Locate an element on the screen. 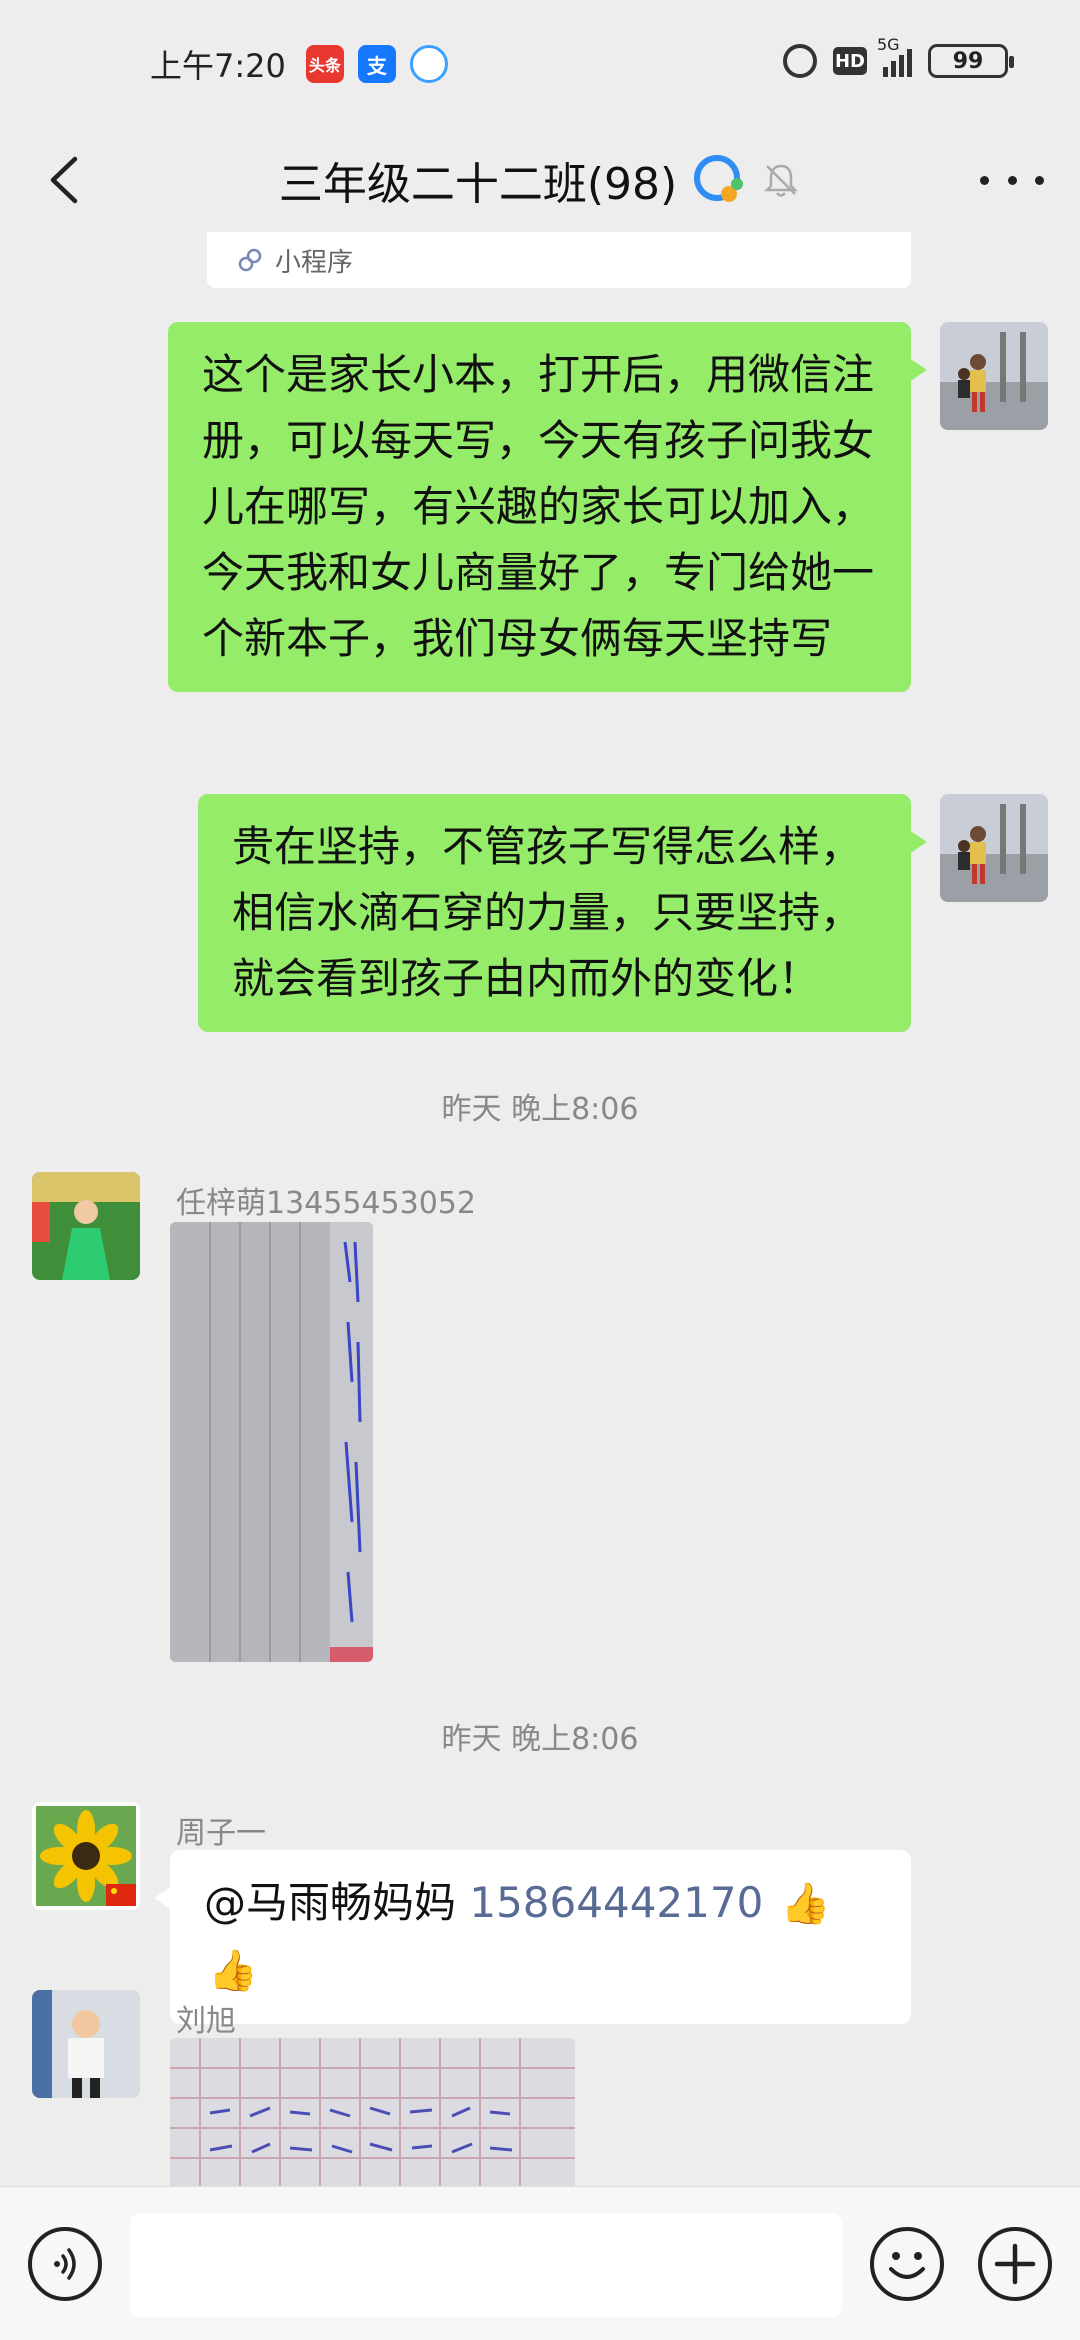 This screenshot has width=1080, height=2340. alarm-icon is located at coordinates (800, 61).